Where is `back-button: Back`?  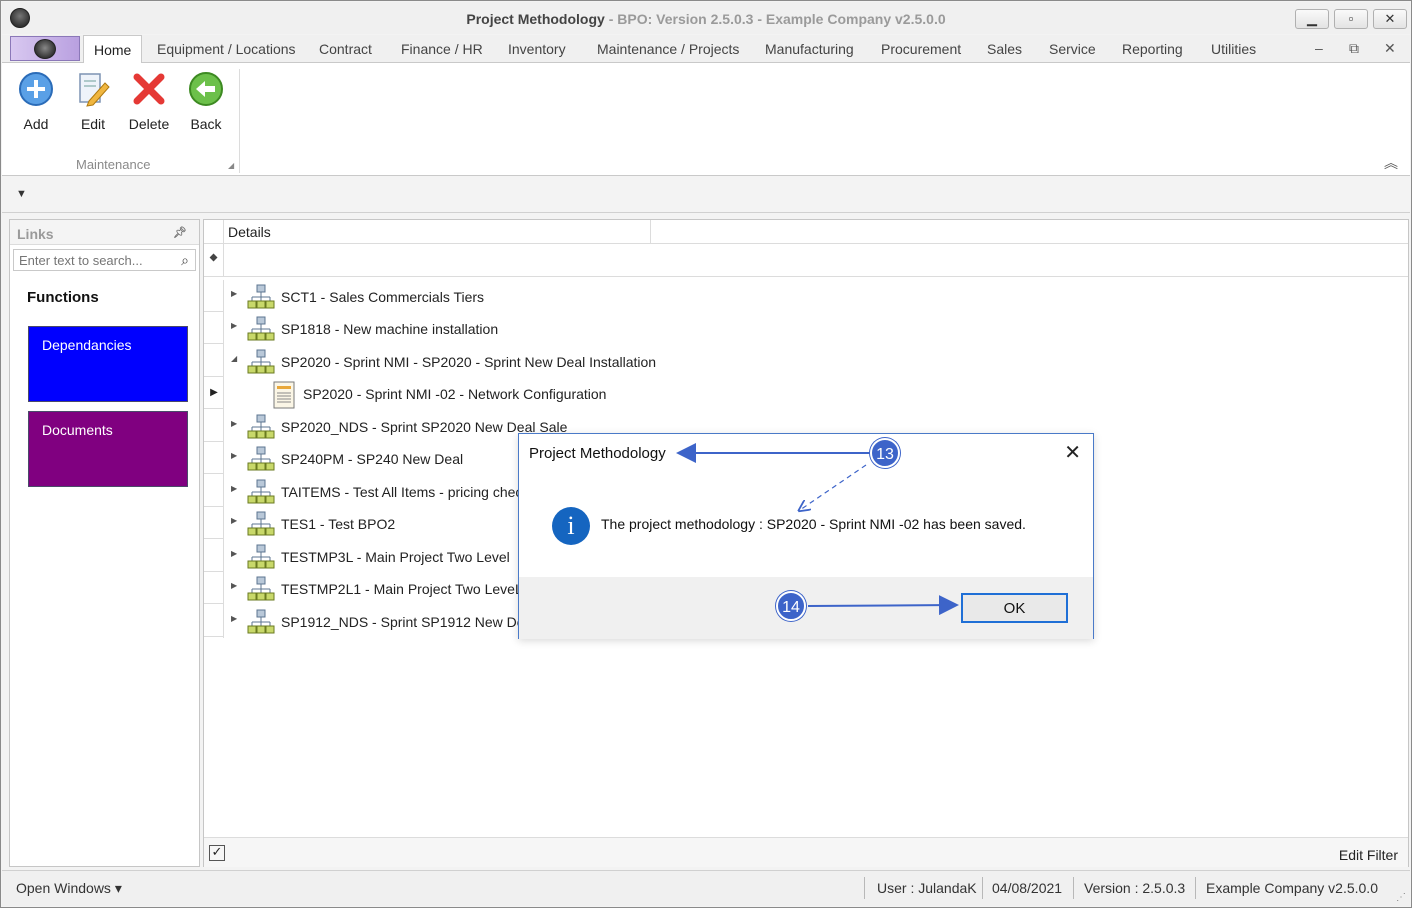 back-button: Back is located at coordinates (206, 101).